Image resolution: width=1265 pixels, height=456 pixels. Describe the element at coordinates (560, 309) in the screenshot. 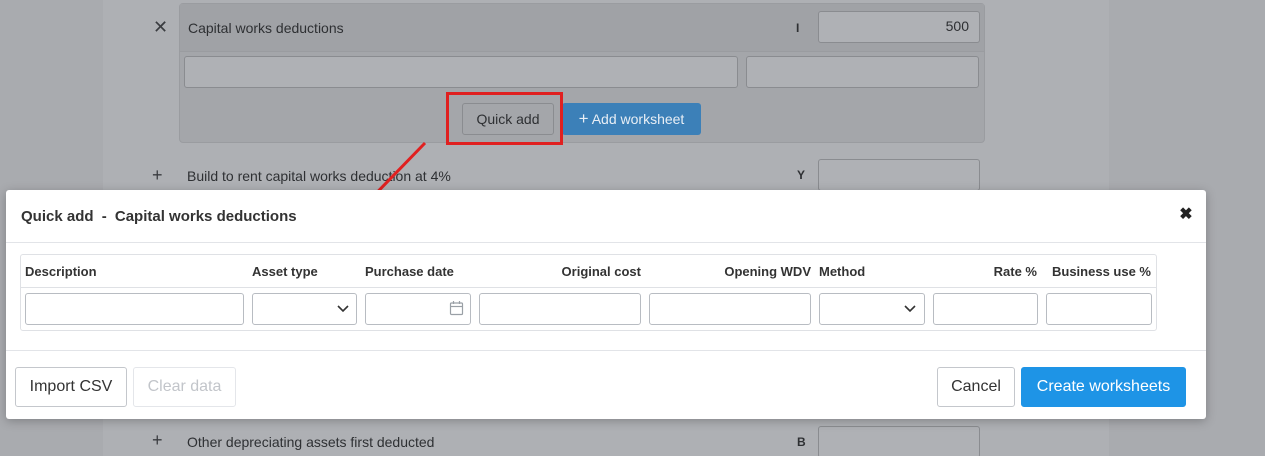

I see `original-cost-input` at that location.